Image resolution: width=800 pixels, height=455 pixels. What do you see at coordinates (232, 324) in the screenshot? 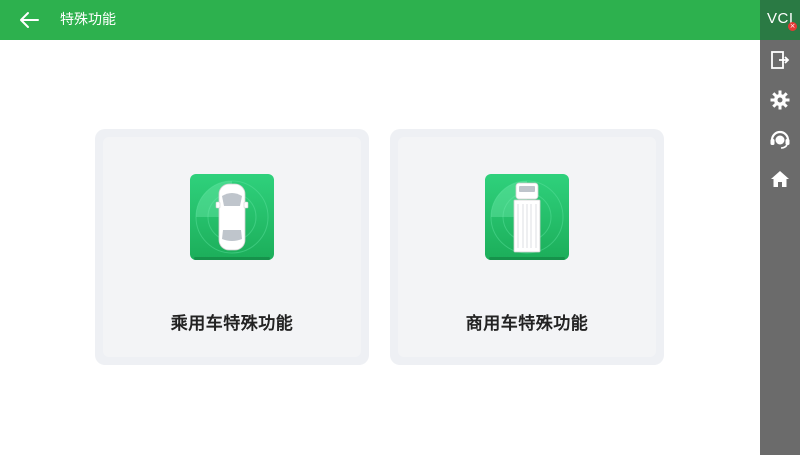
I see `card-label: 乘用车特殊功能` at bounding box center [232, 324].